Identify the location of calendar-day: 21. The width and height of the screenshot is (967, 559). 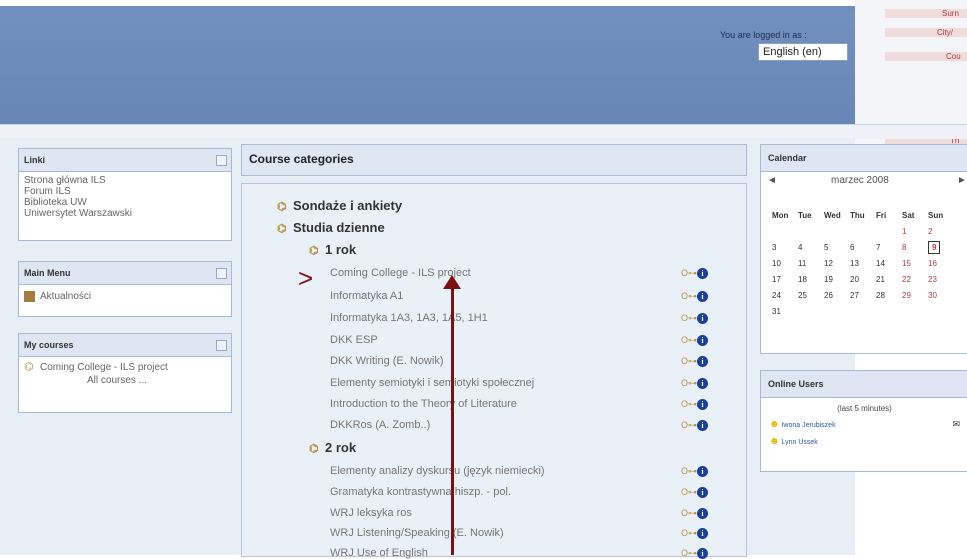
(888, 279).